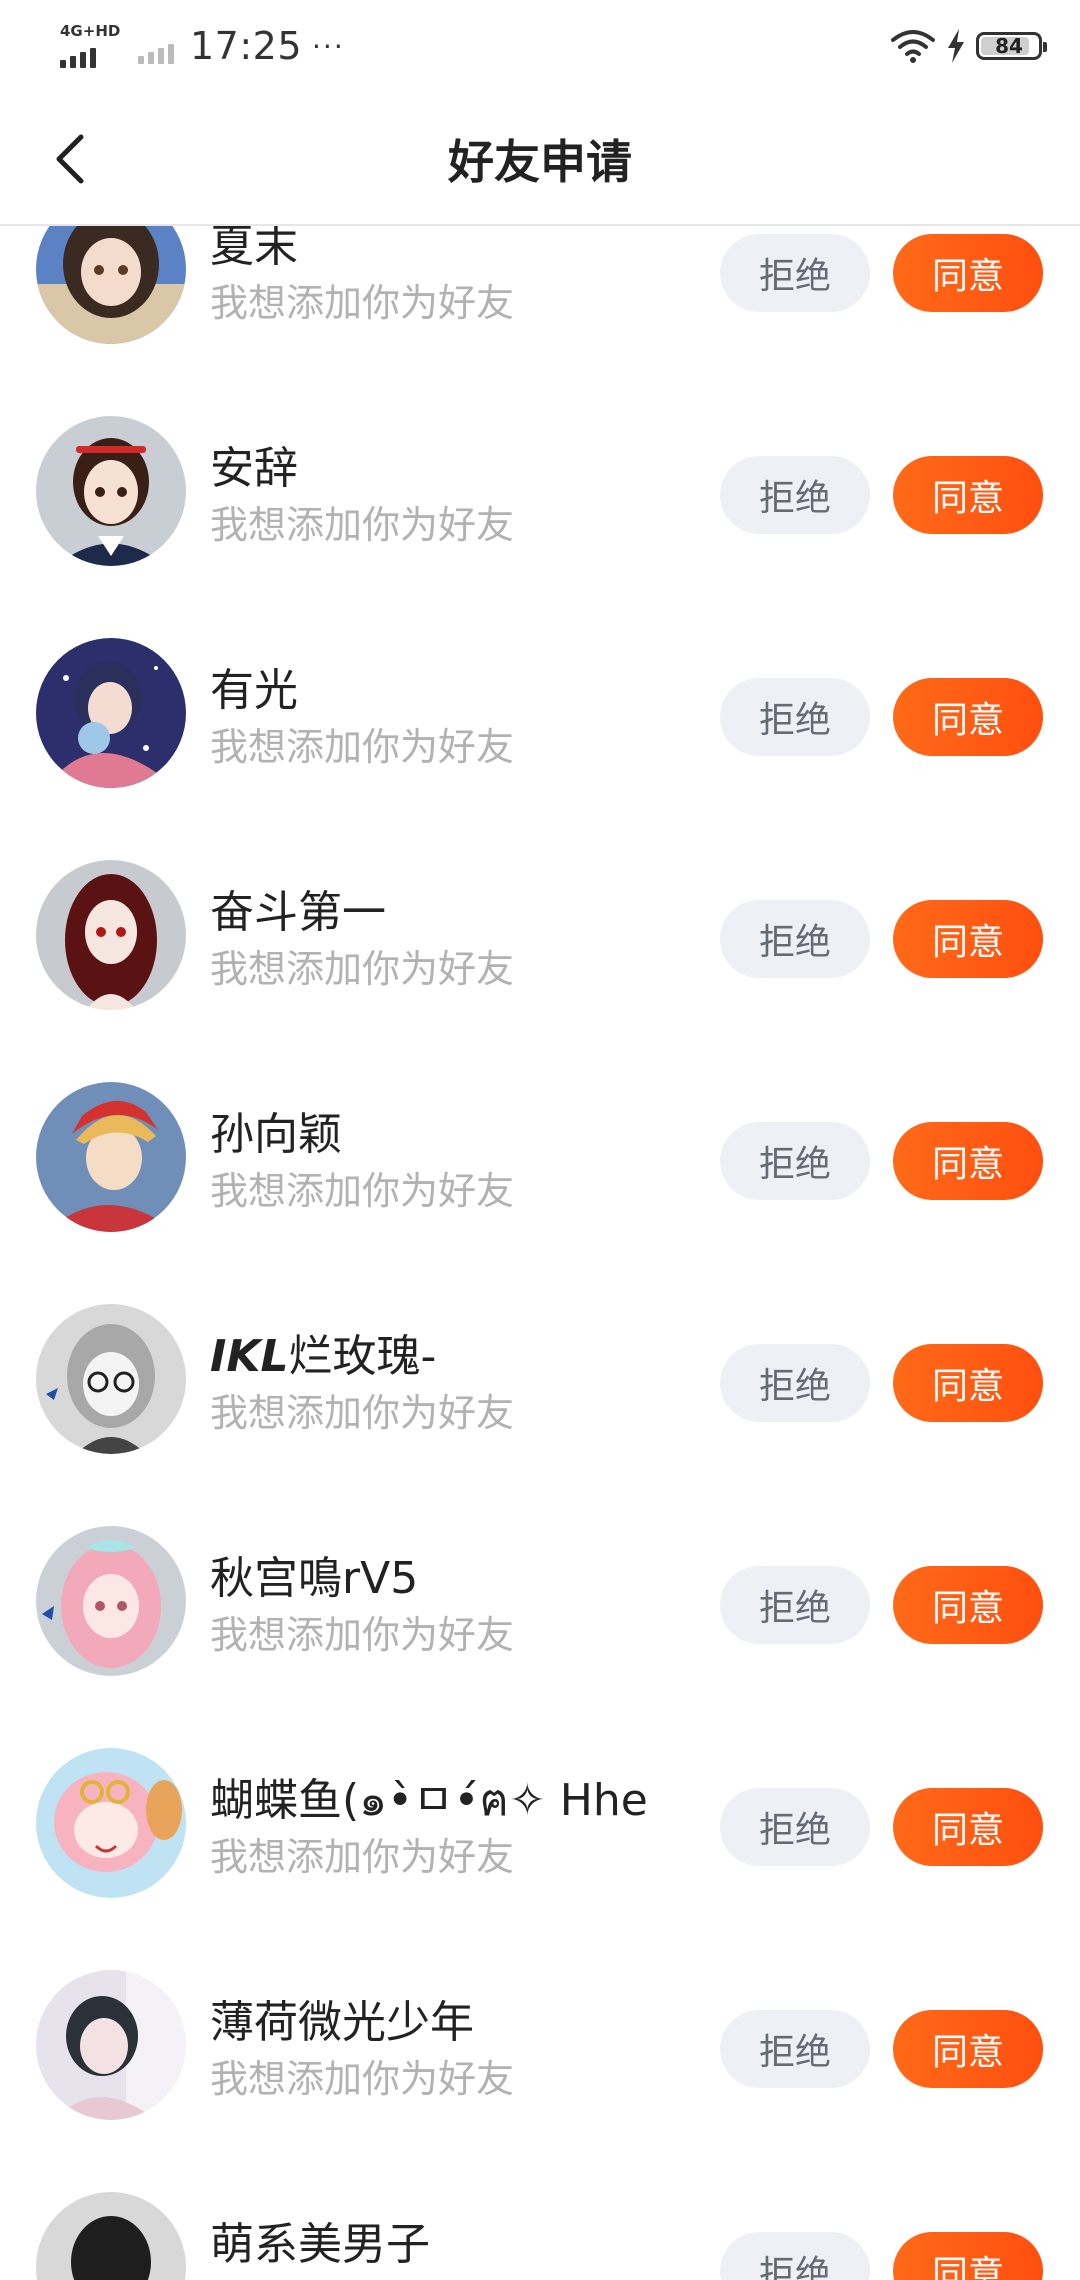 Image resolution: width=1080 pixels, height=2280 pixels. What do you see at coordinates (246, 46) in the screenshot?
I see `clock: 17:25` at bounding box center [246, 46].